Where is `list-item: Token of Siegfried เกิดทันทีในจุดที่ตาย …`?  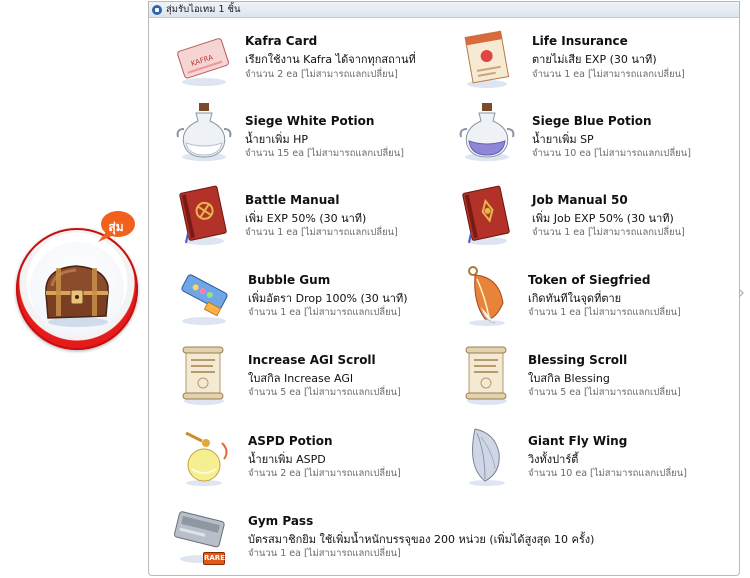 list-item: Token of Siegfried เกิดทันทีในจุดที่ตาย … is located at coordinates (595, 296).